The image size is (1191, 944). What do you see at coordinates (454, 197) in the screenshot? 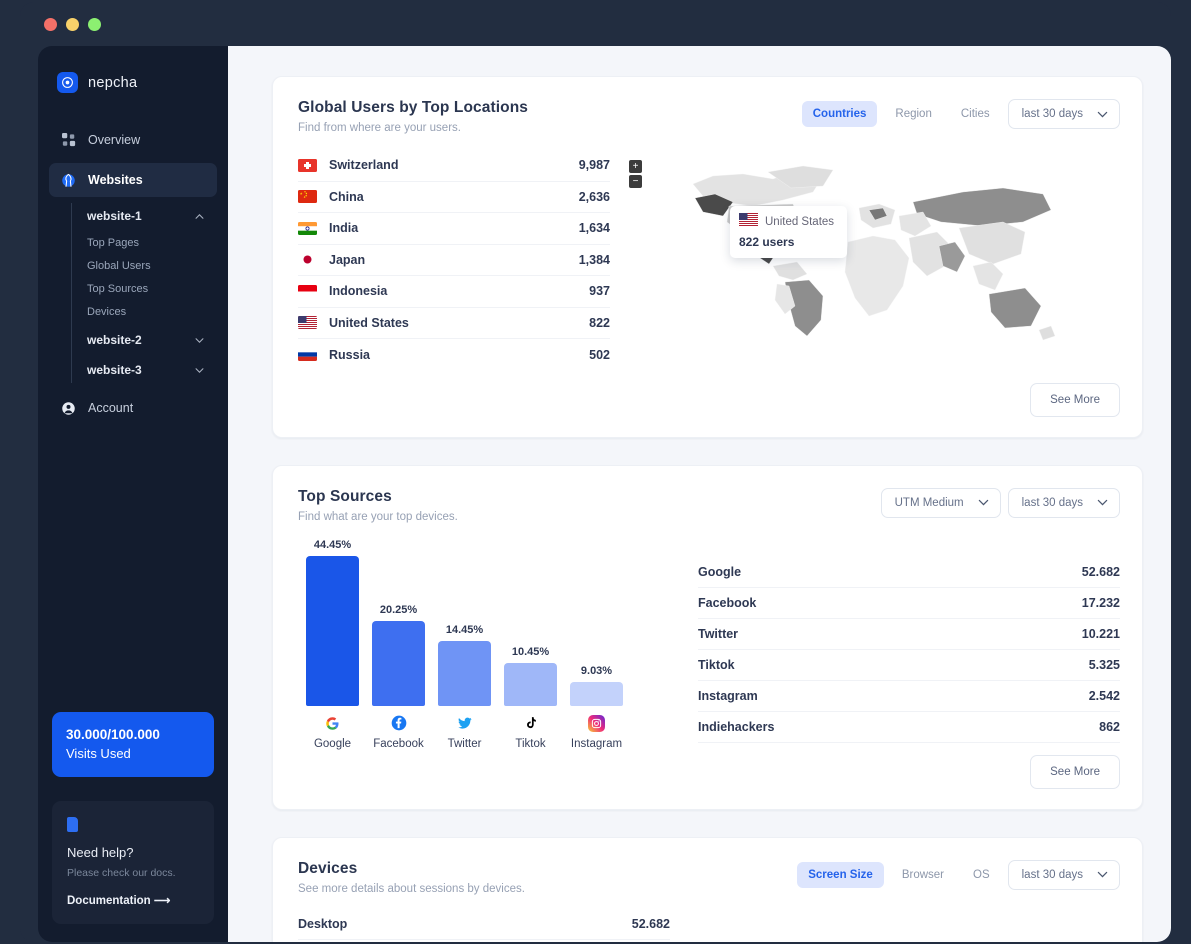
I see `table-row: China 2,636` at bounding box center [454, 197].